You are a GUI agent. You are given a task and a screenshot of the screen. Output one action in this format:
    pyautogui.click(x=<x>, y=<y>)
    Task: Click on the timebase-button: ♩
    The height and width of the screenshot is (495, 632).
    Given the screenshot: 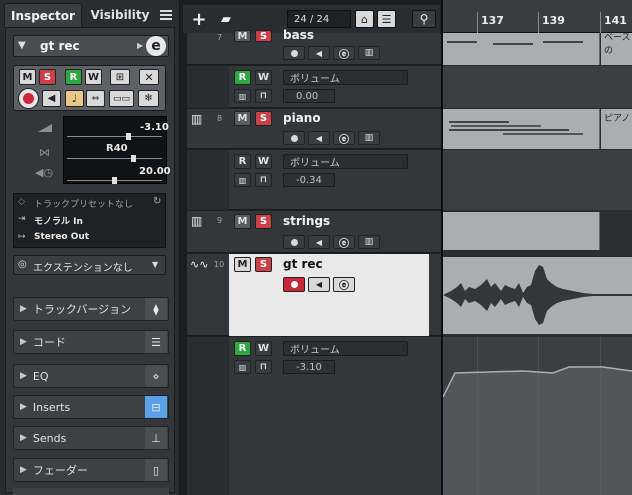 What is the action you would take?
    pyautogui.click(x=74, y=98)
    